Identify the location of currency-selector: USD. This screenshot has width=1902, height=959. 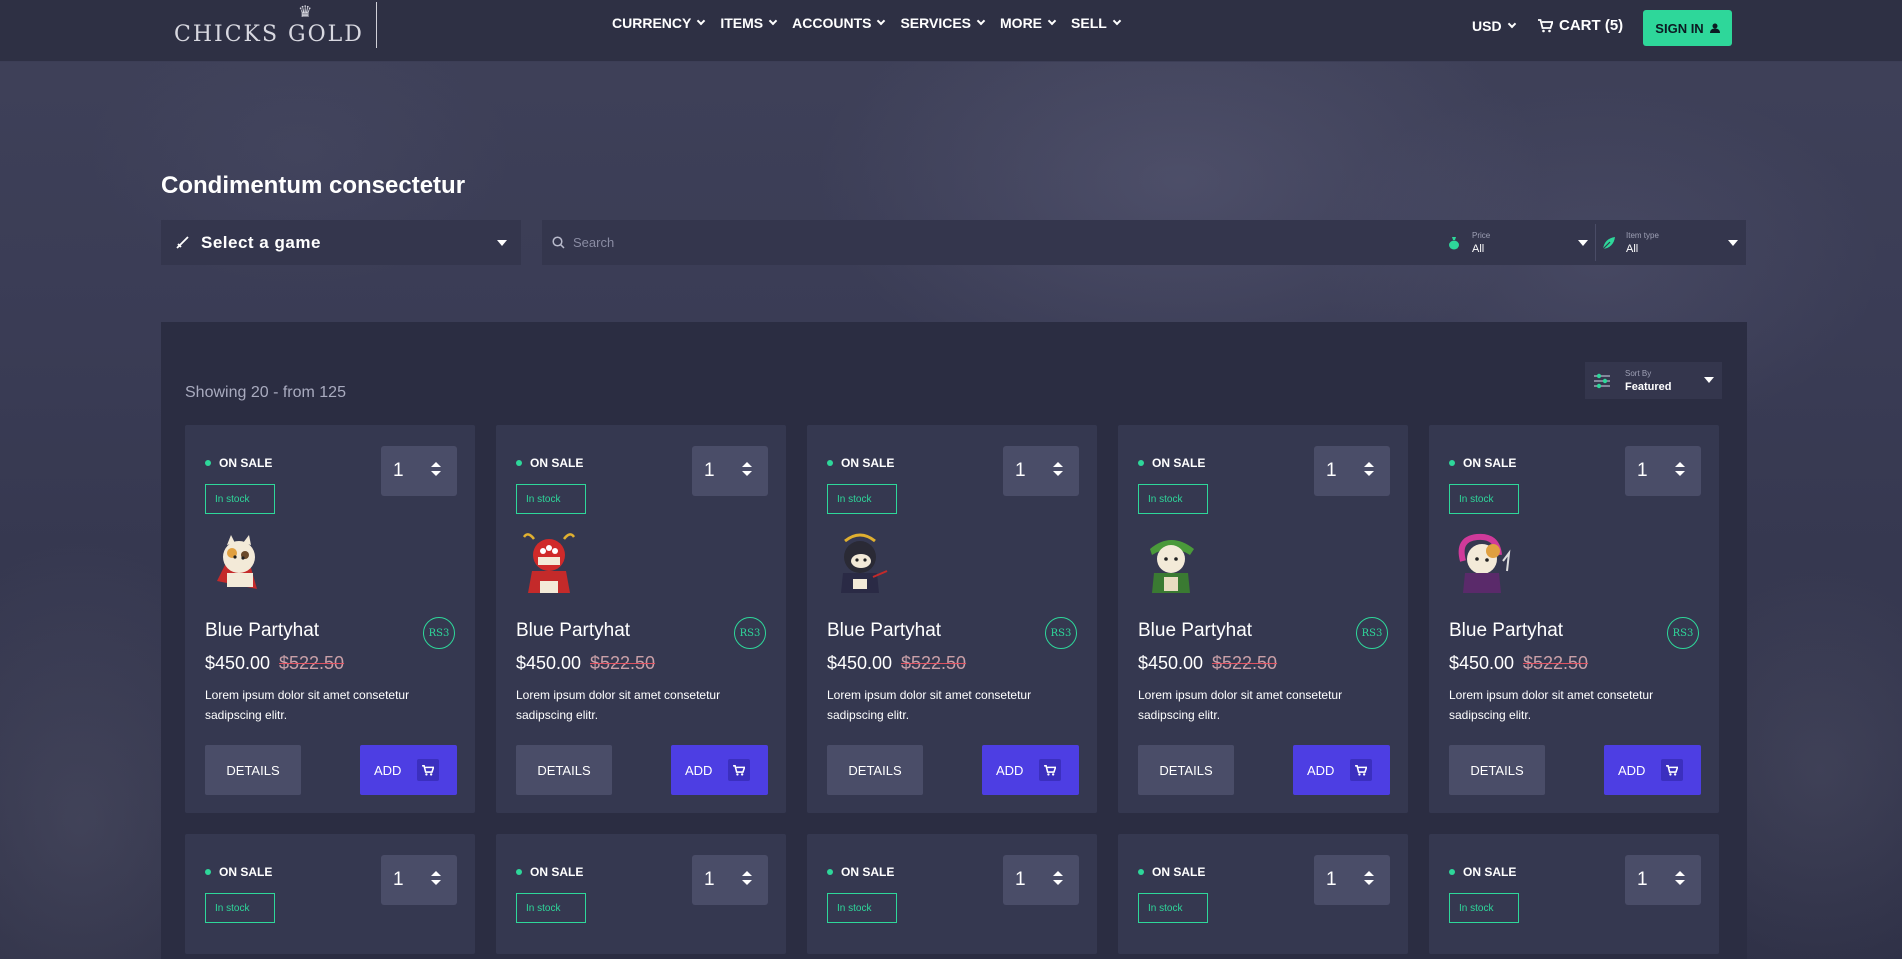
(1494, 26).